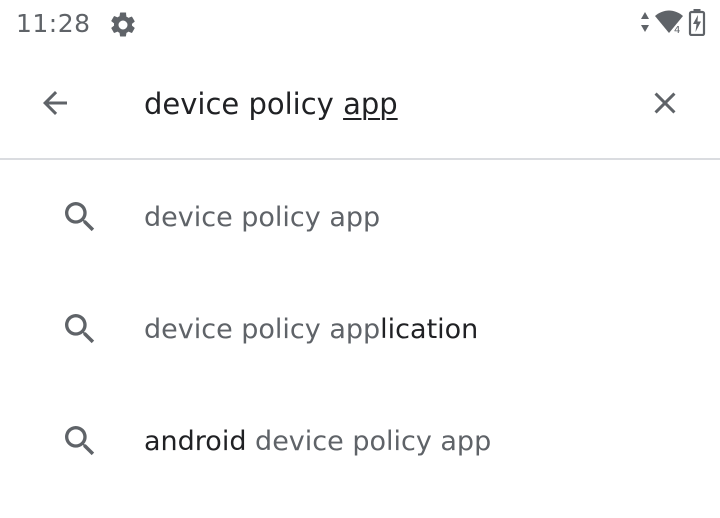  I want to click on suggestion-label-part: lication, so click(429, 329).